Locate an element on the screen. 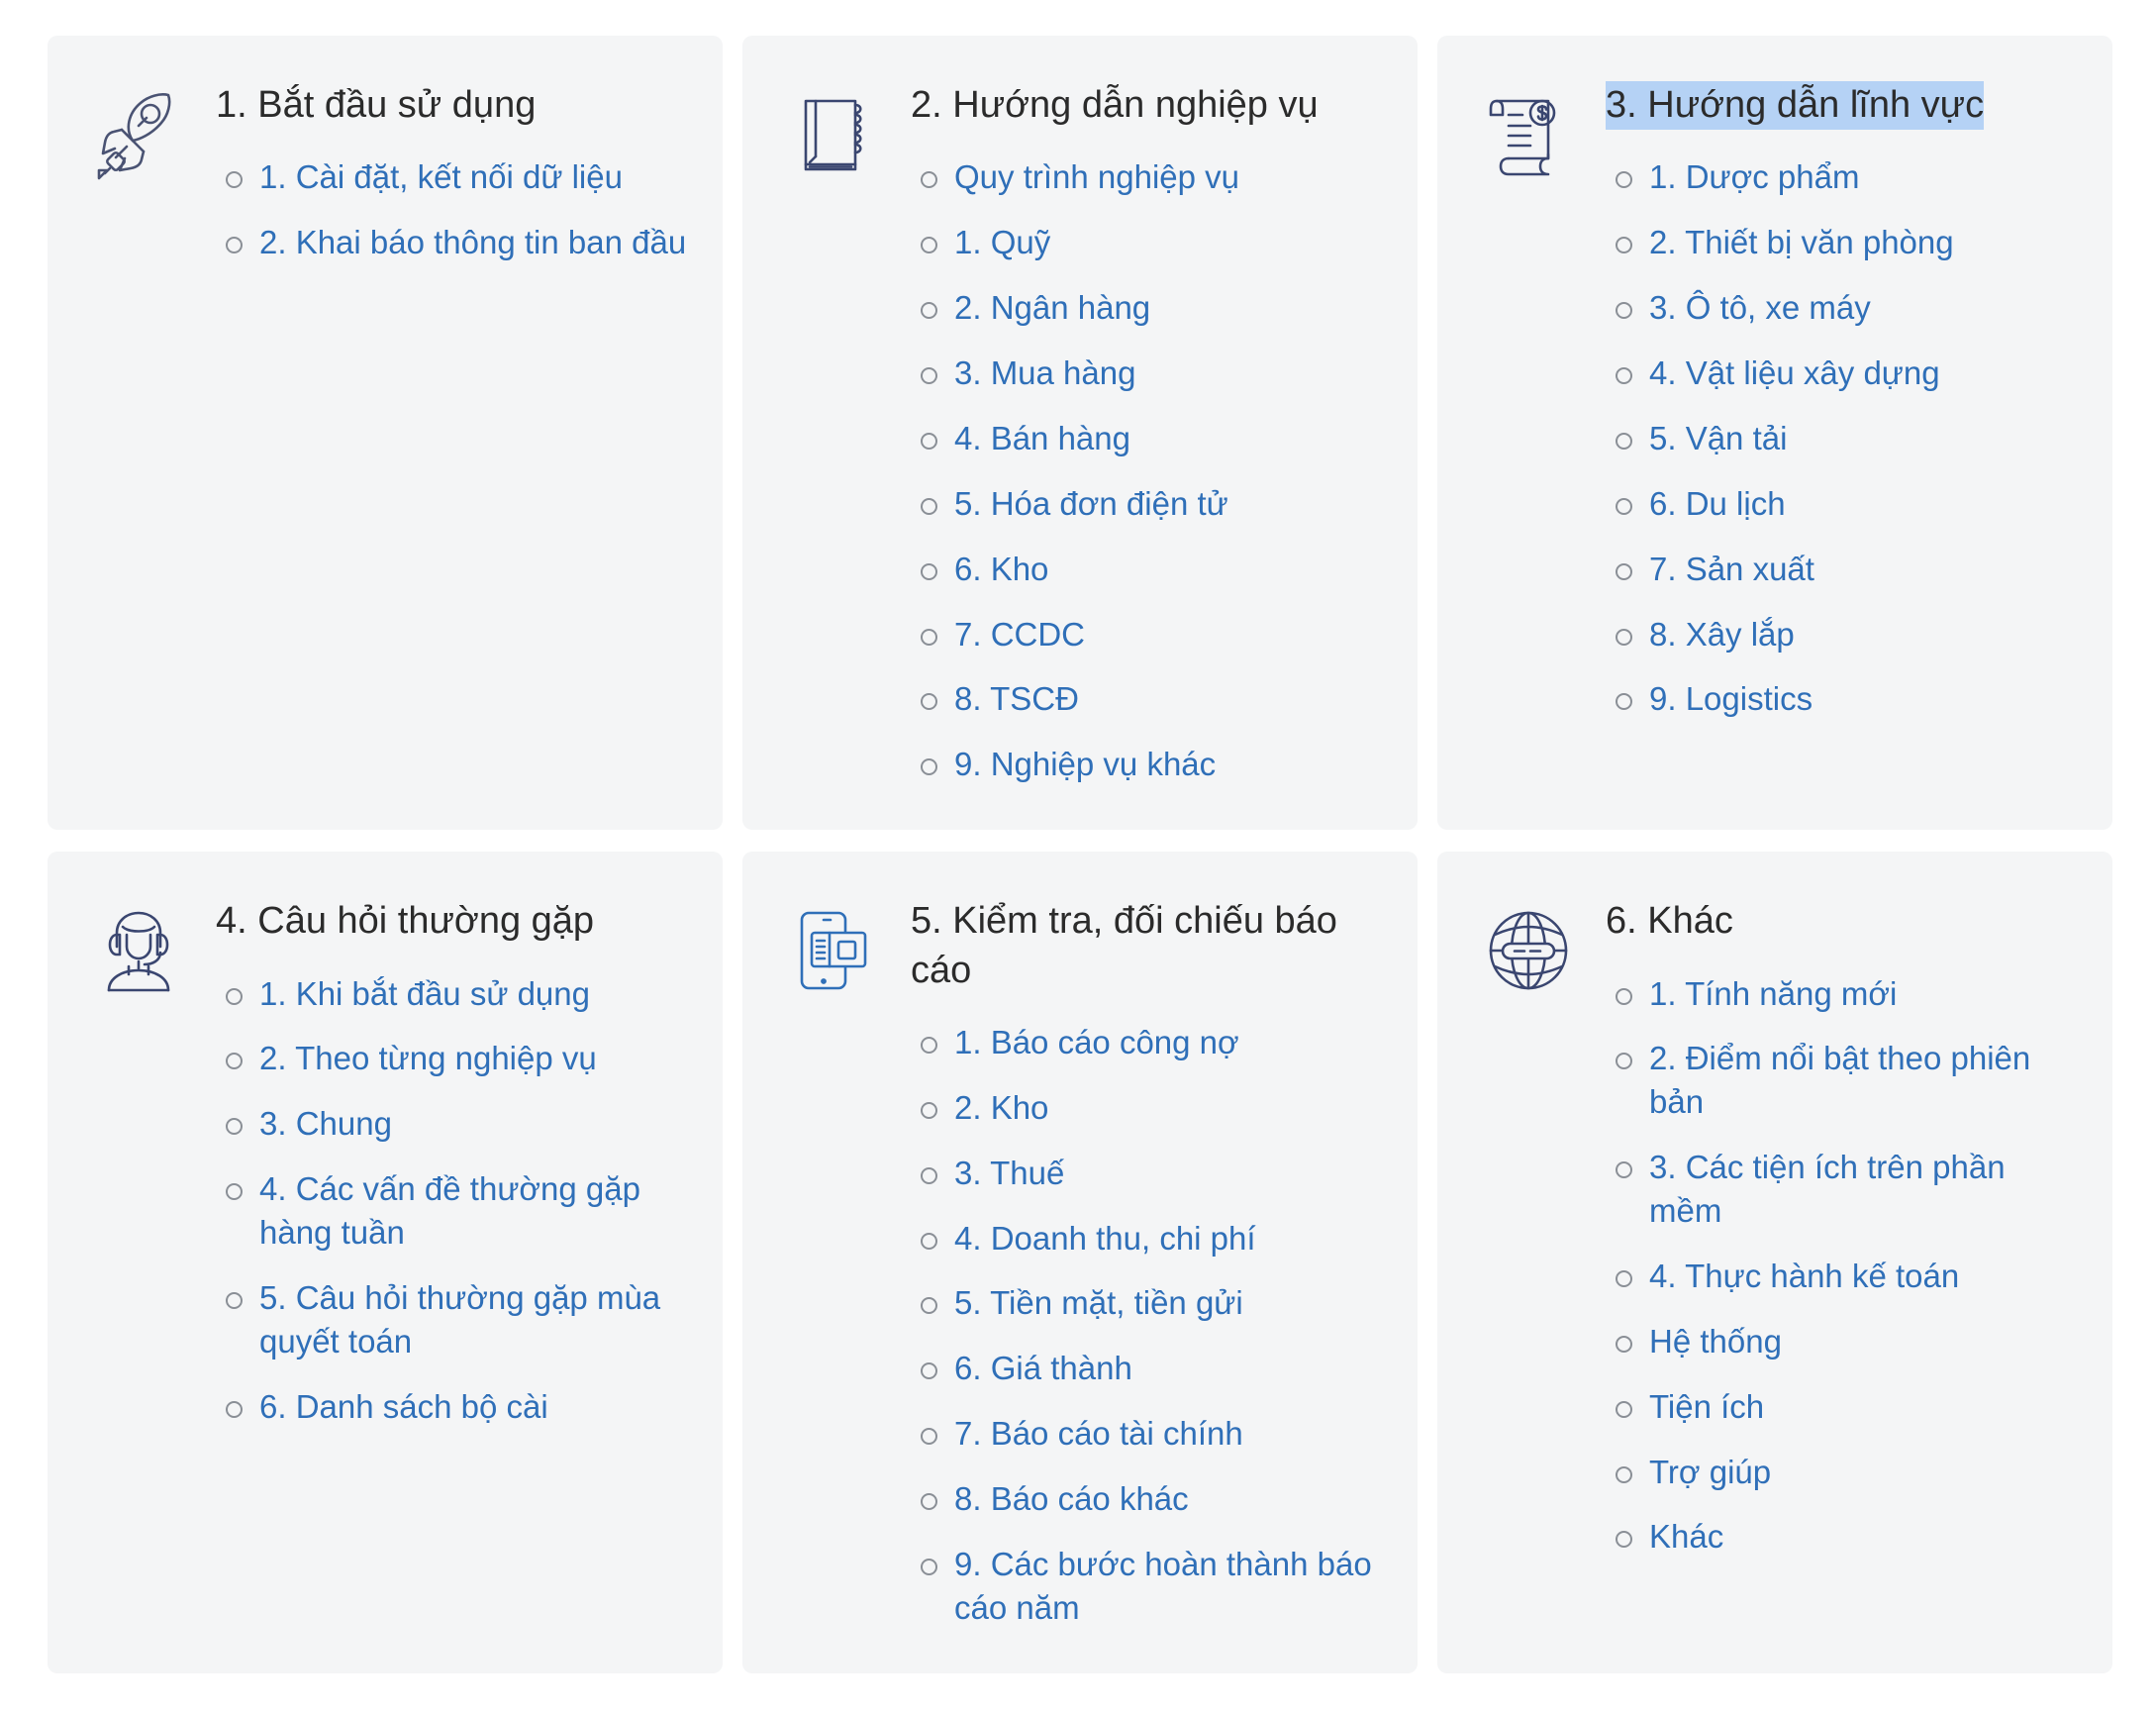 The height and width of the screenshot is (1713, 2156). list-item: 7. Báo cáo tài chính is located at coordinates (1146, 1434).